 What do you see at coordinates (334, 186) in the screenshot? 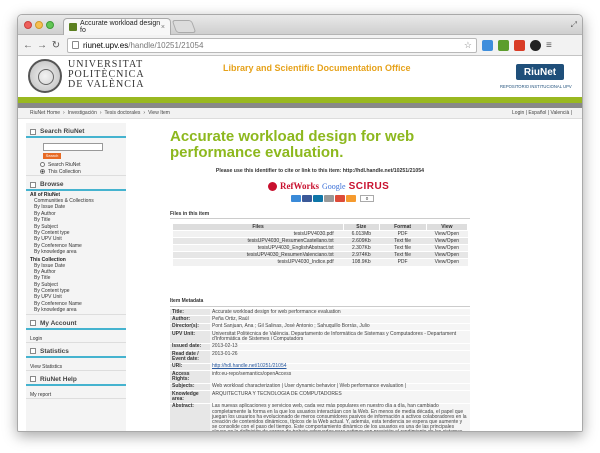
I see `google-link: Google` at bounding box center [334, 186].